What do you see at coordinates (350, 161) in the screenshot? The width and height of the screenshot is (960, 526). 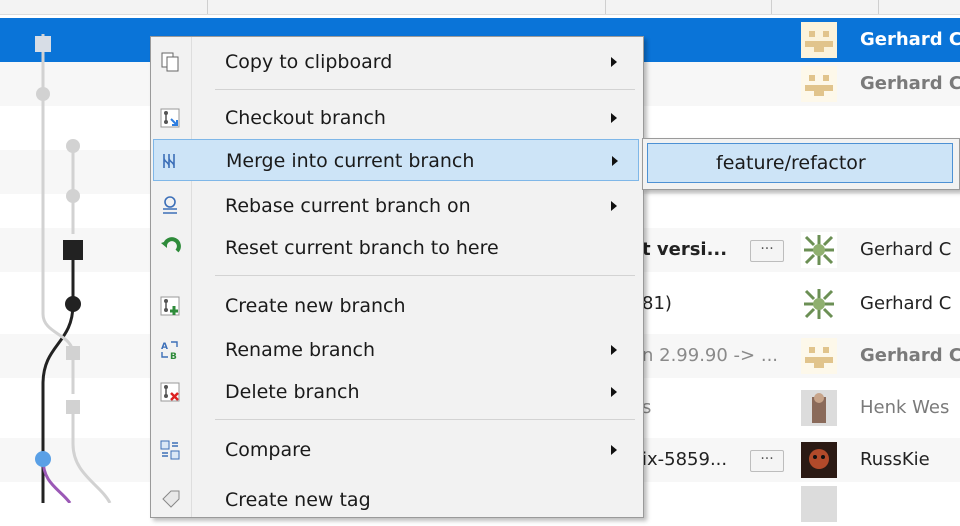 I see `menu-item-label: Merge into current branch` at bounding box center [350, 161].